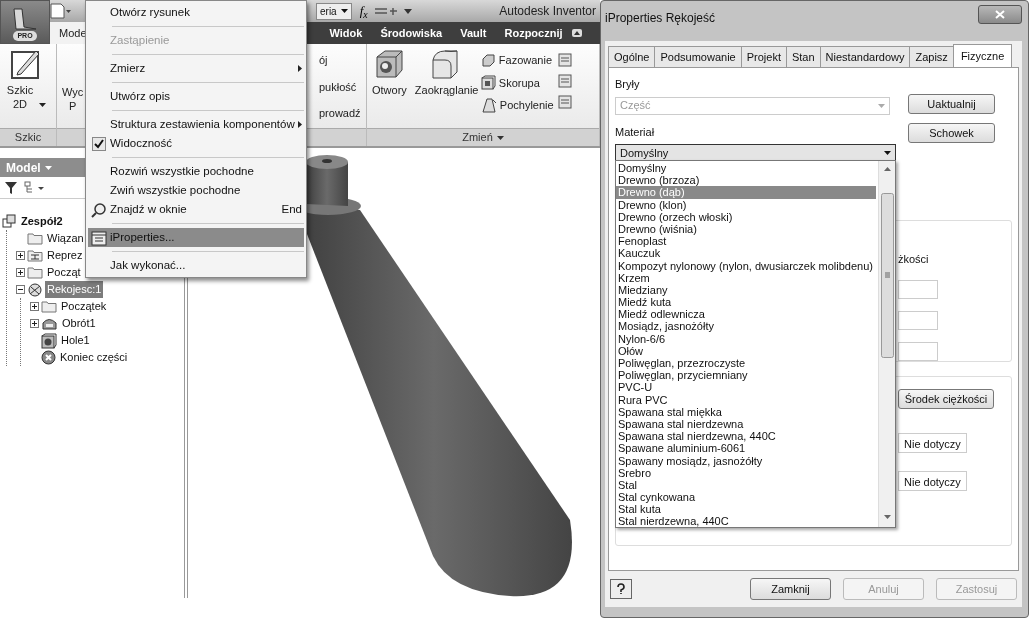  Describe the element at coordinates (547, 11) in the screenshot. I see `window-title: Autodesk Inventor` at that location.